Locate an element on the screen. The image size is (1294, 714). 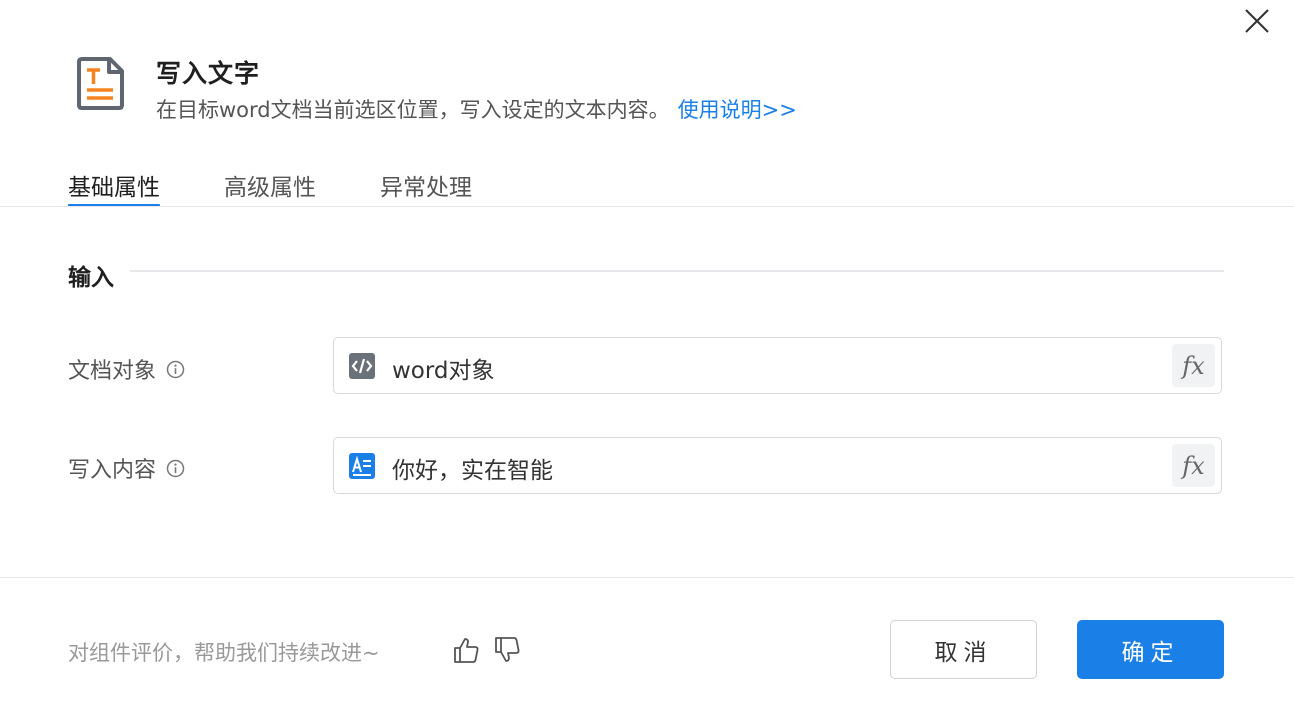
document-object-input: word对象 fx is located at coordinates (777, 365).